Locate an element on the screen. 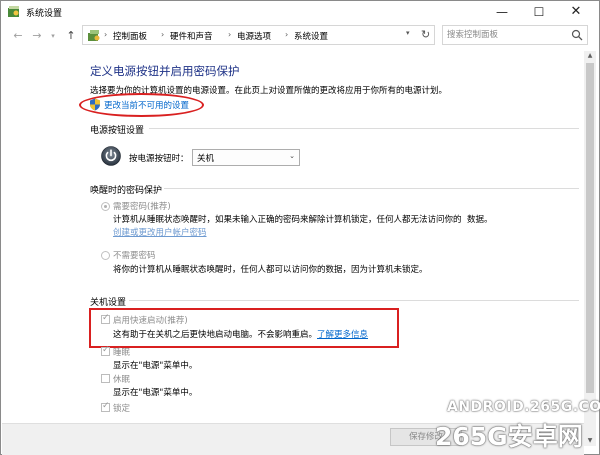 Image resolution: width=600 pixels, height=455 pixels. no-password-radio is located at coordinates (105, 255).